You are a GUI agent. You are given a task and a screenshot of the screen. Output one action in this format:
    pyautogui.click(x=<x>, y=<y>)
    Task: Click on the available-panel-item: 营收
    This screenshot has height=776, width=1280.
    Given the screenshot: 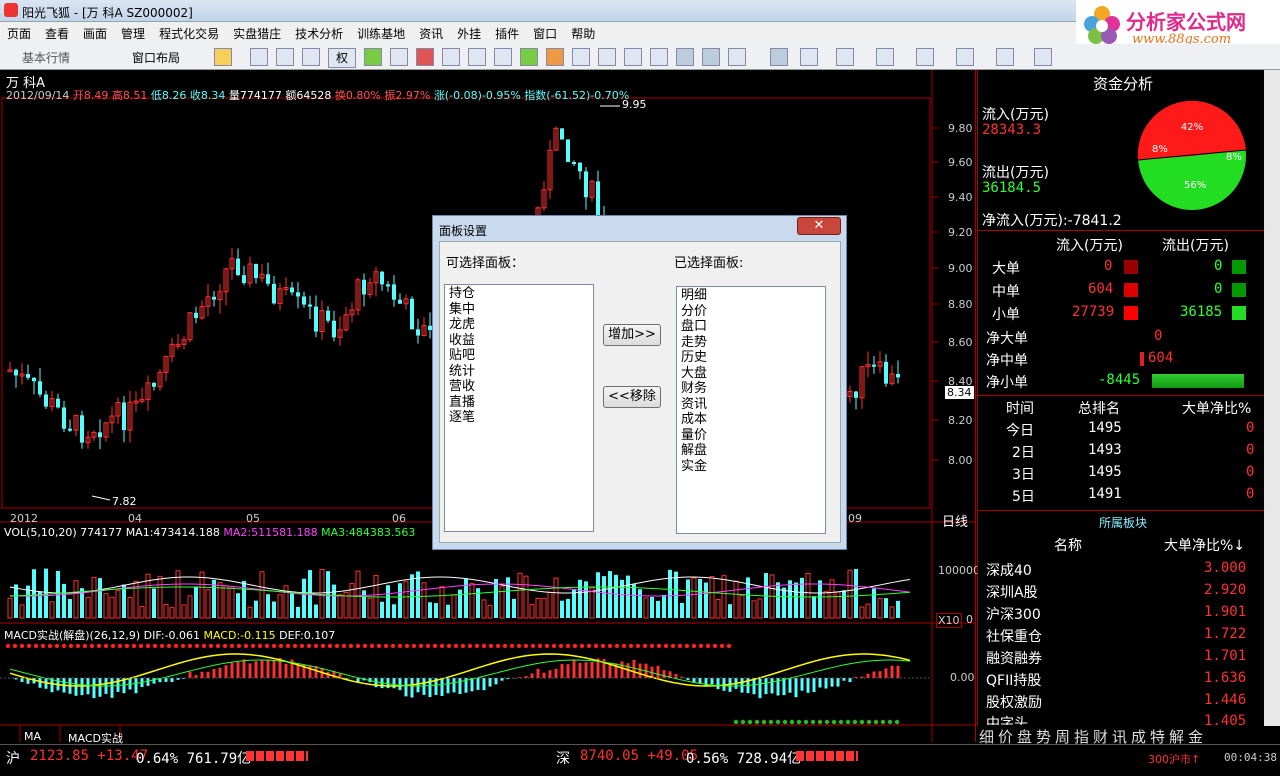 What is the action you would take?
    pyautogui.click(x=519, y=387)
    